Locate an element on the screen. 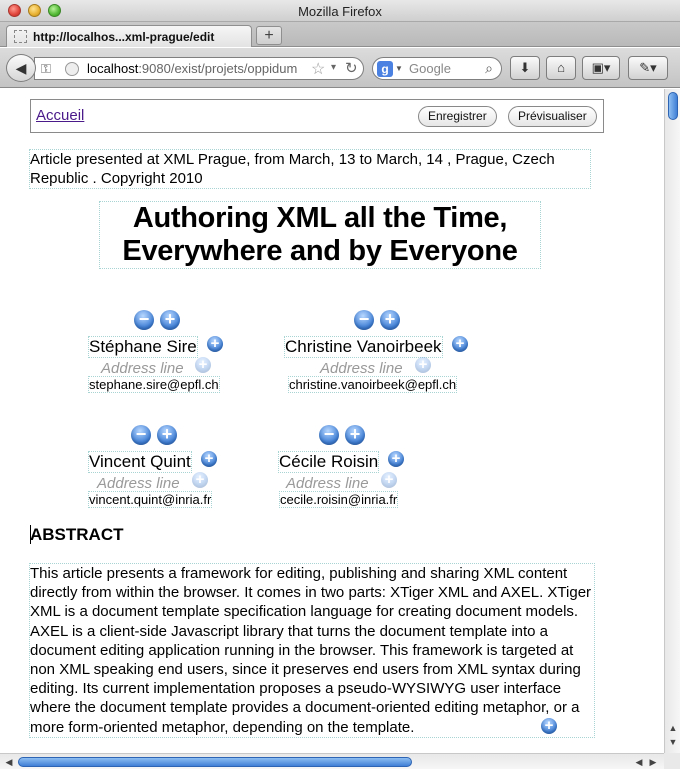 The image size is (680, 769). abstract-heading: ABSTRACT is located at coordinates (77, 534).